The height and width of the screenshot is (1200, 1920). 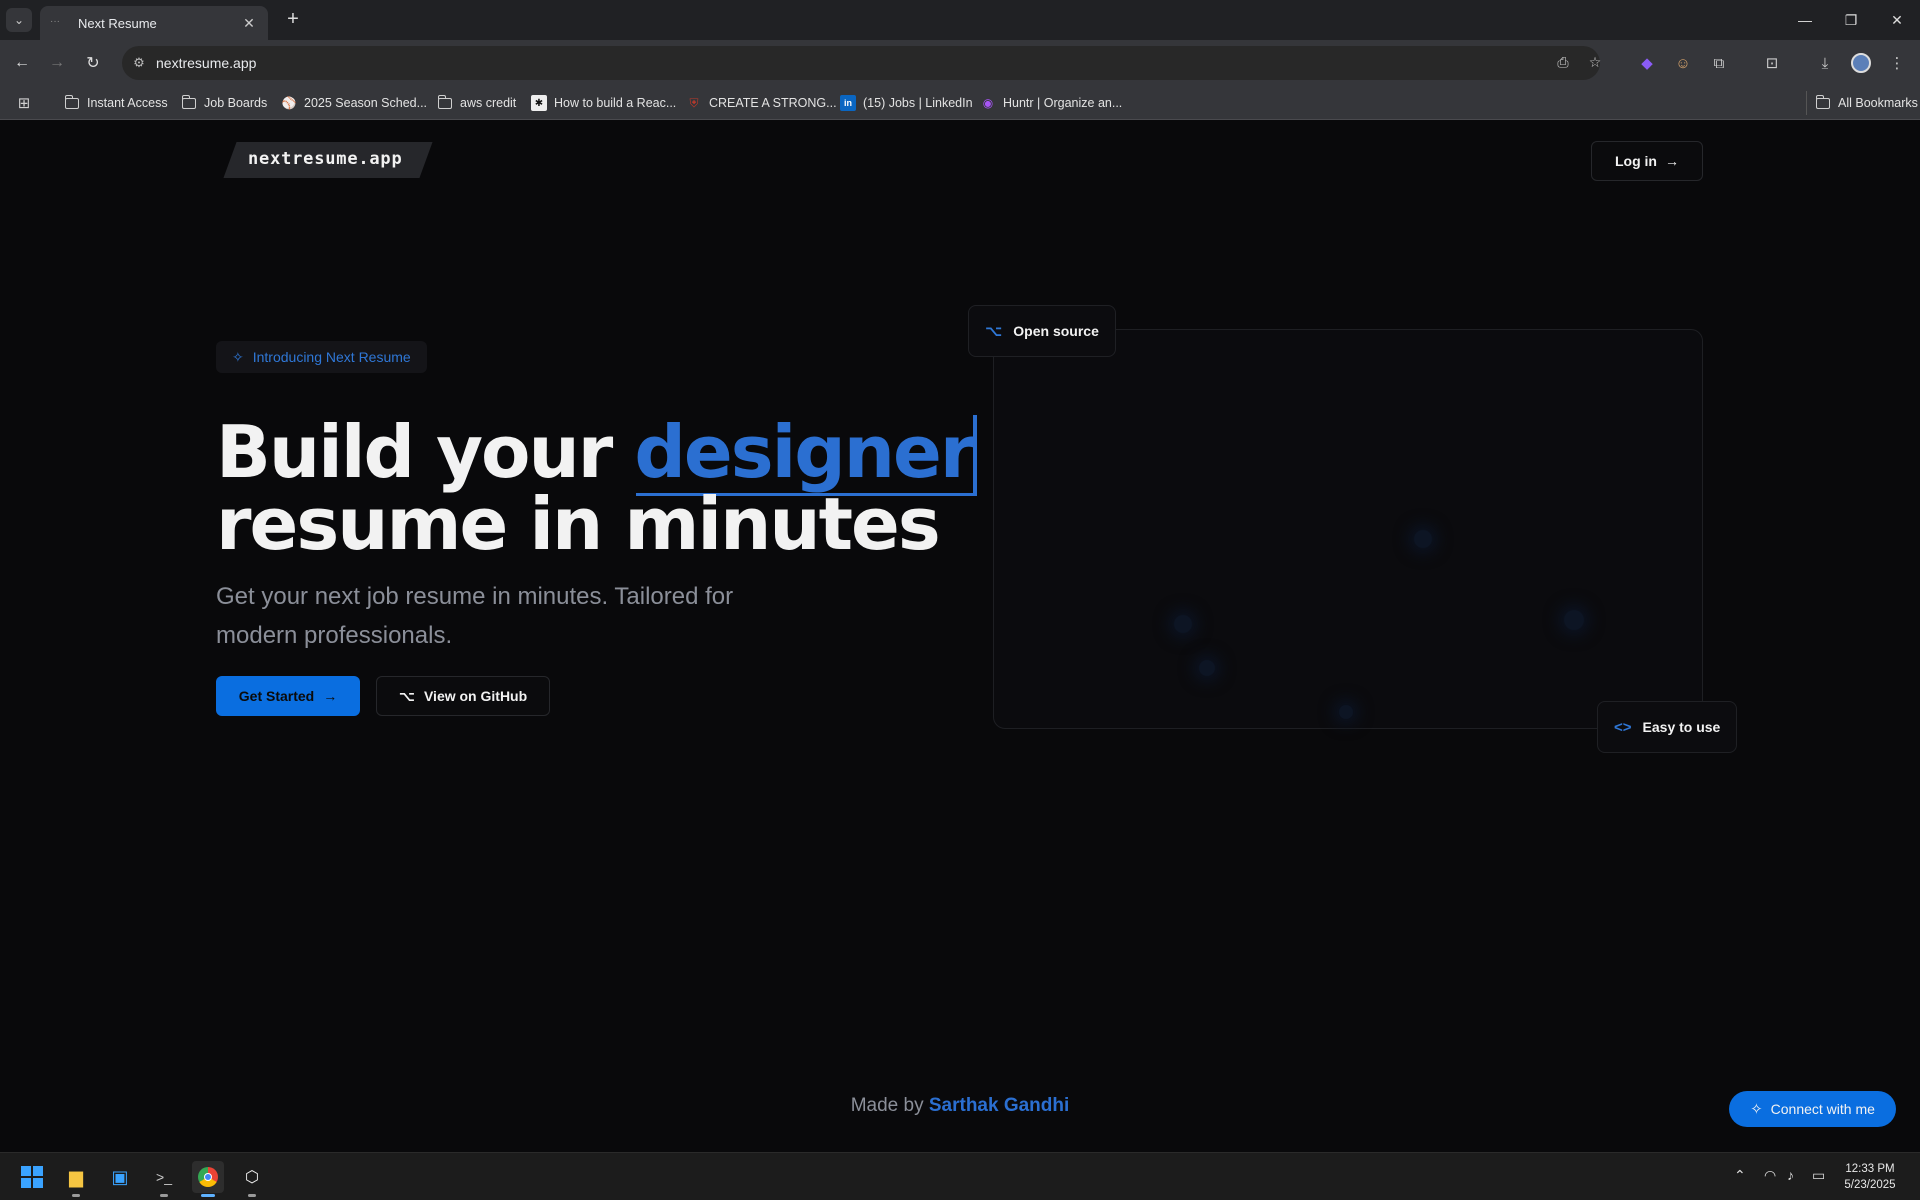 What do you see at coordinates (1870, 1177) in the screenshot?
I see `system-clock: 12:33 PM 5/23/2025` at bounding box center [1870, 1177].